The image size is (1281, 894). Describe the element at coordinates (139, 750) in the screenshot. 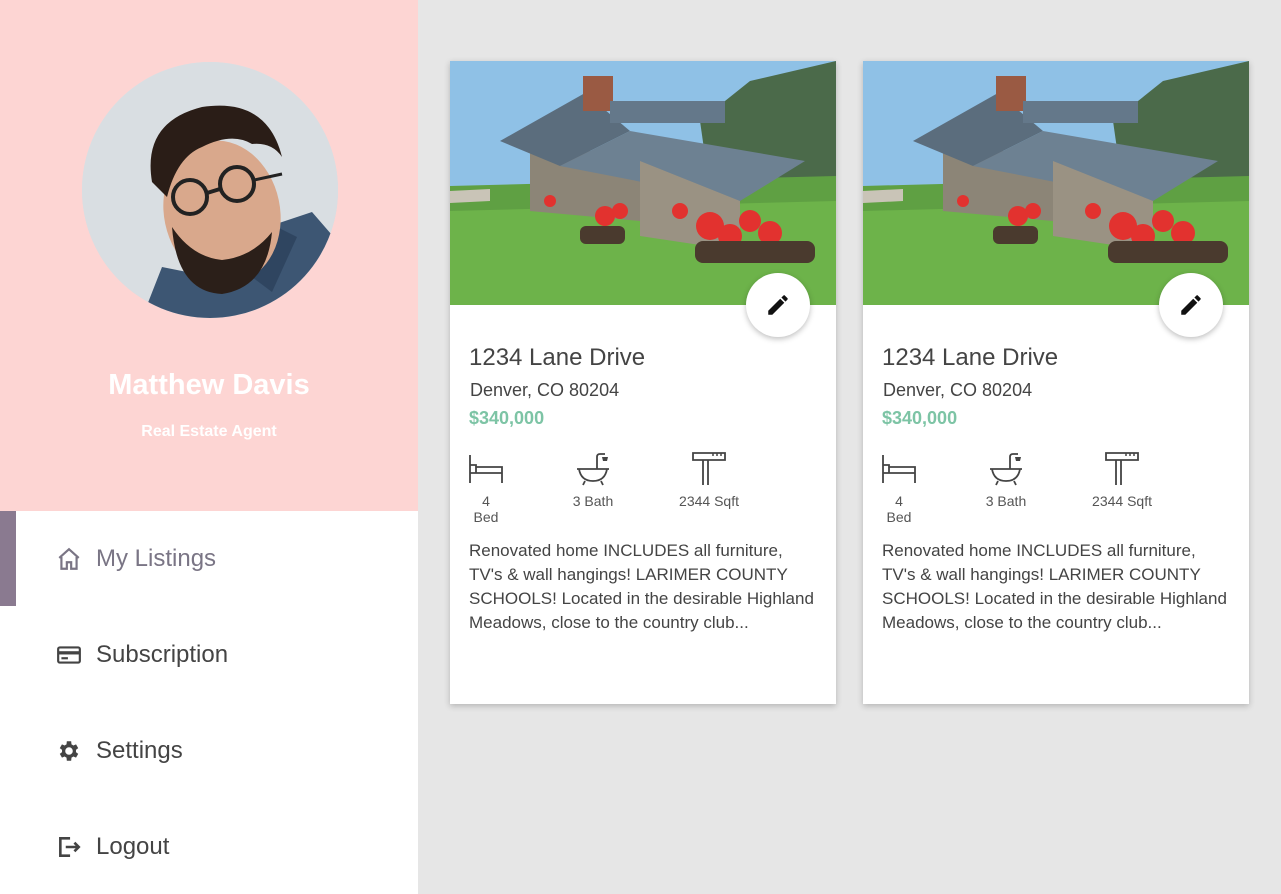

I see `nav-label: Settings` at that location.